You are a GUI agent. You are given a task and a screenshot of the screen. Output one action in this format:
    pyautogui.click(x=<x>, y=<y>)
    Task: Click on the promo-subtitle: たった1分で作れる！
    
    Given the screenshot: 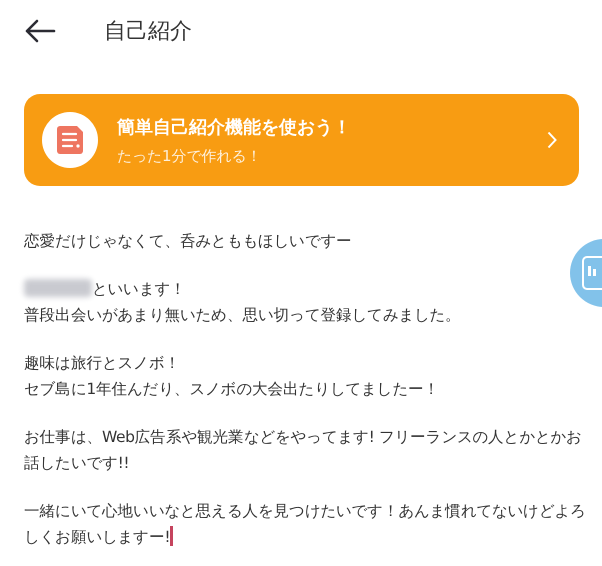 What is the action you would take?
    pyautogui.click(x=190, y=156)
    